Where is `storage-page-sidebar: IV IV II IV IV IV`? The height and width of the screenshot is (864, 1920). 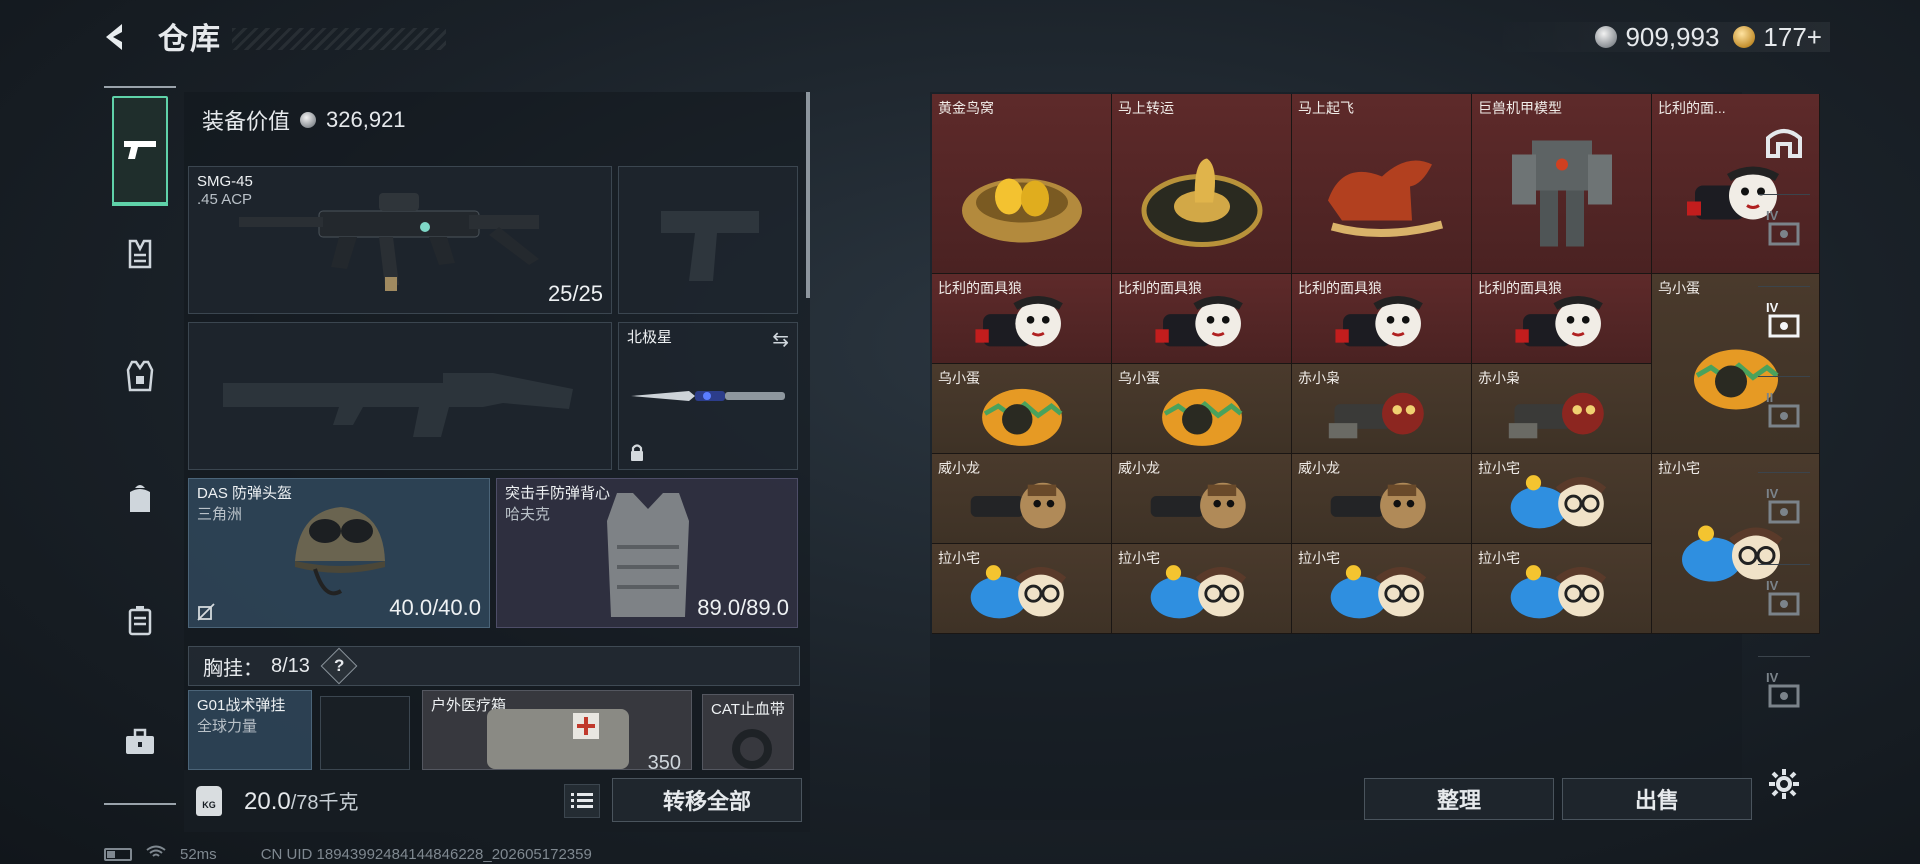 storage-page-sidebar: IV IV II IV IV IV is located at coordinates (1784, 429).